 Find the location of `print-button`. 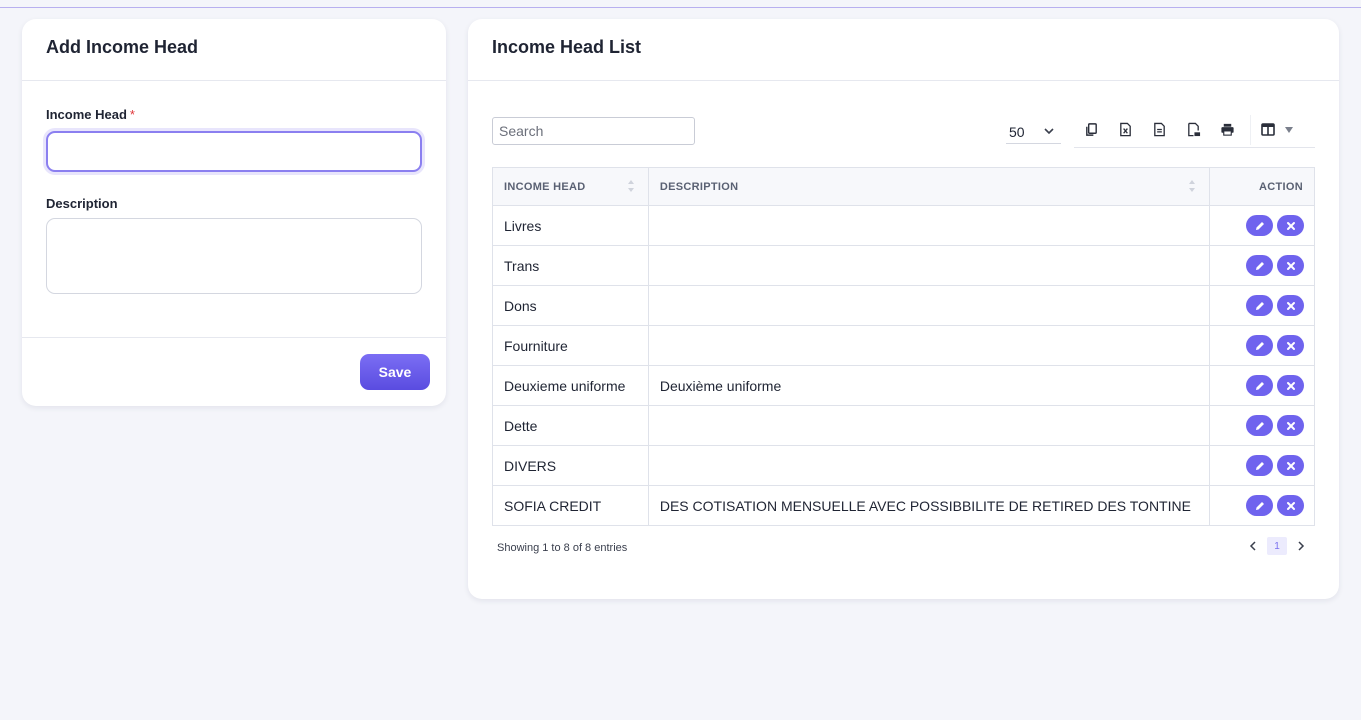

print-button is located at coordinates (1227, 130).